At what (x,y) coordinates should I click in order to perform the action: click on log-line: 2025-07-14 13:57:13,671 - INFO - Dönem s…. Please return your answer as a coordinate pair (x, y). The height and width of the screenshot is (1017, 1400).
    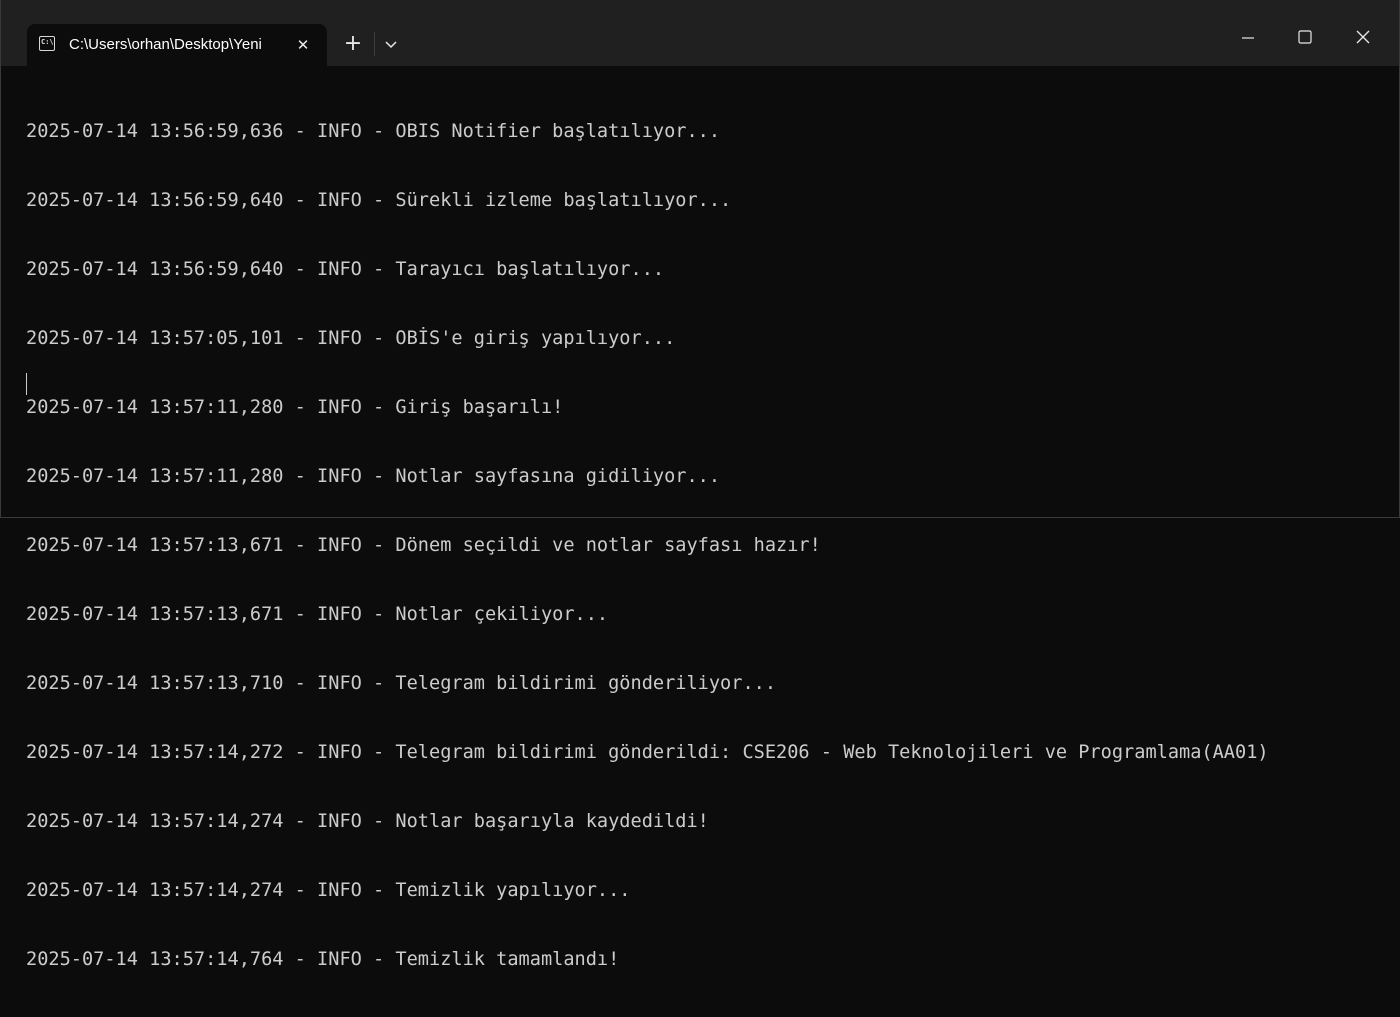
    Looking at the image, I should click on (423, 545).